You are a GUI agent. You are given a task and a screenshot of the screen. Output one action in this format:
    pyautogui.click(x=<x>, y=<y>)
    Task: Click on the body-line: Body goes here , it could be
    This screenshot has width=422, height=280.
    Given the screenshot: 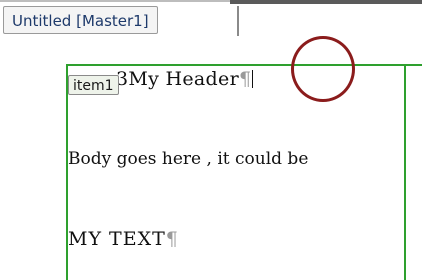 What is the action you would take?
    pyautogui.click(x=188, y=159)
    